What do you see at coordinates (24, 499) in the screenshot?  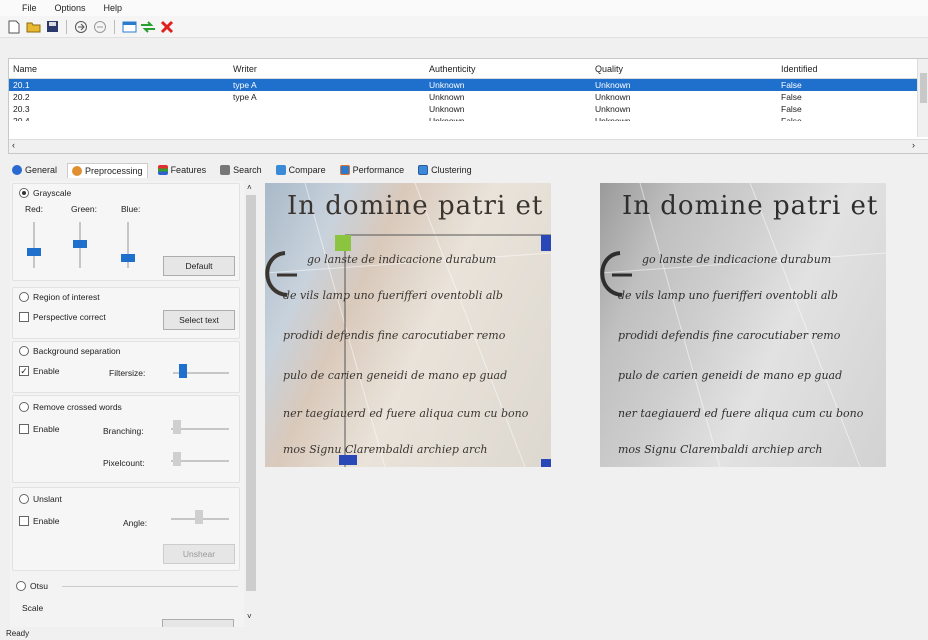 I see `unslant-radio` at bounding box center [24, 499].